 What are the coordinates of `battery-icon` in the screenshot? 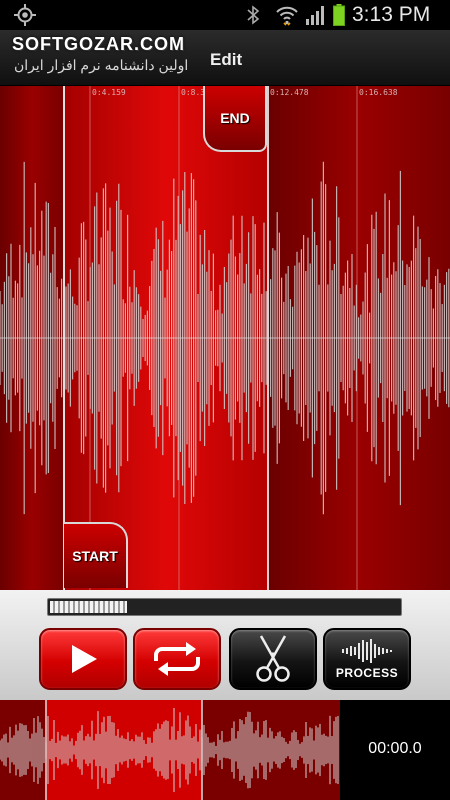 It's located at (339, 15).